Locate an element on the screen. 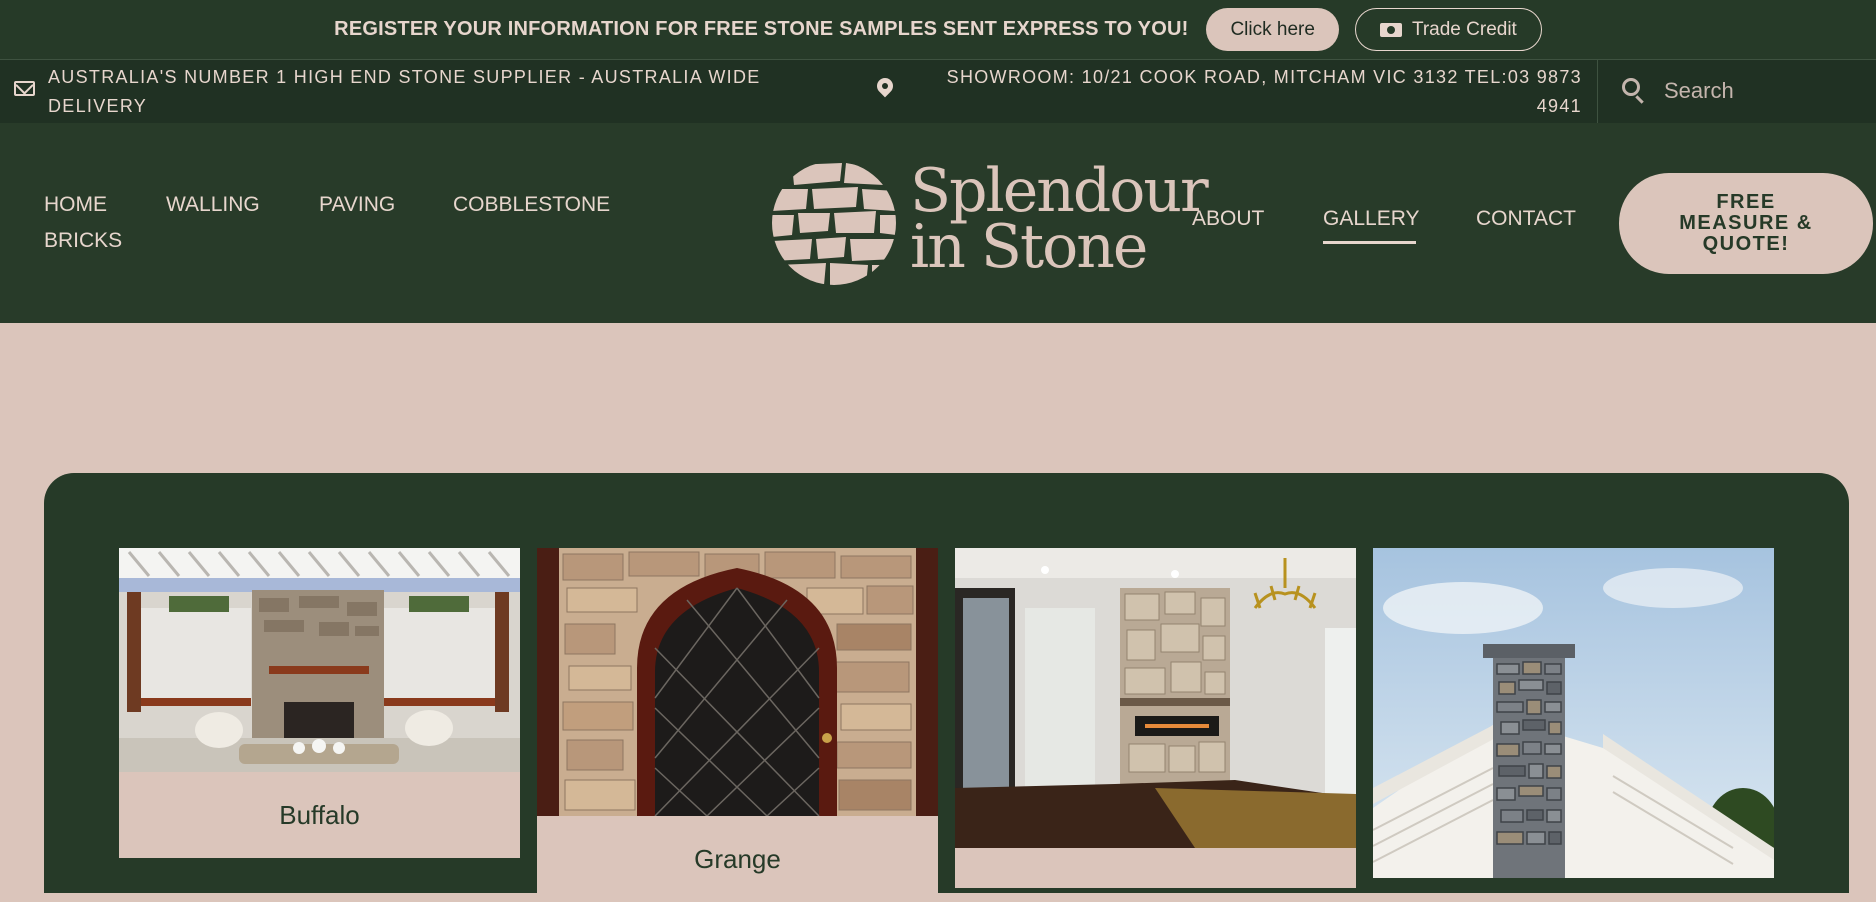  search-input is located at coordinates (1764, 91).